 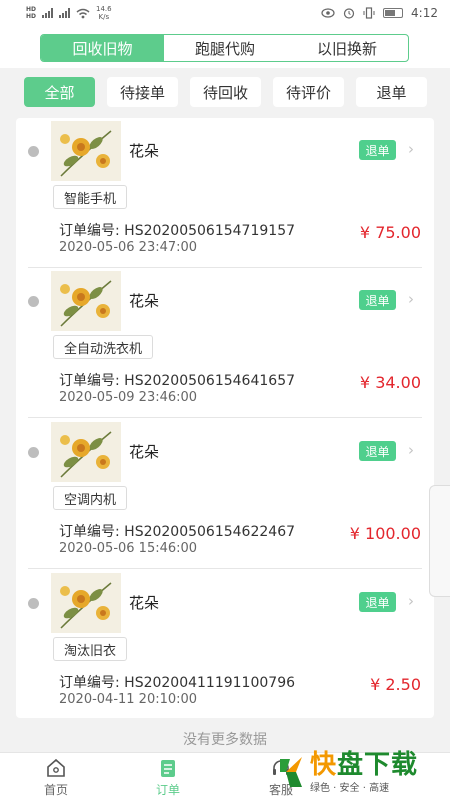 I want to click on watermark-char: 快, so click(x=324, y=764).